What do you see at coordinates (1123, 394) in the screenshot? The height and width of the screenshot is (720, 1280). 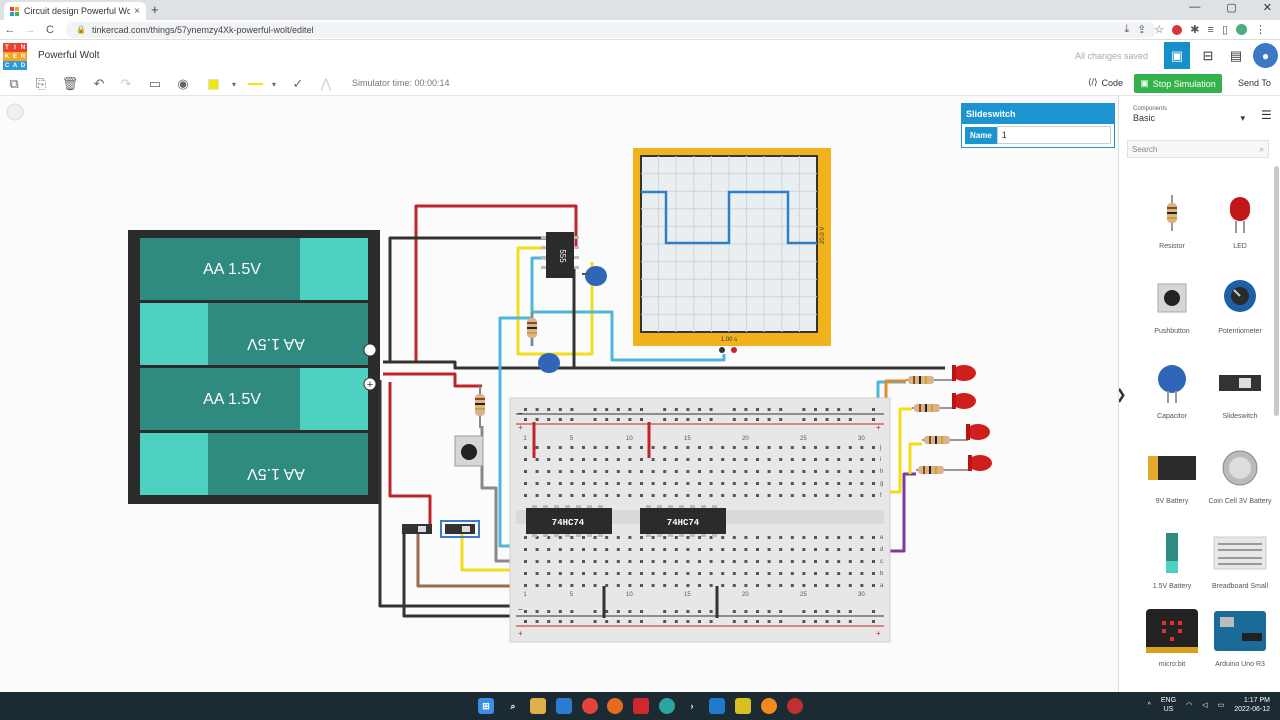 I see `collapse-panel-icon: ❯` at bounding box center [1123, 394].